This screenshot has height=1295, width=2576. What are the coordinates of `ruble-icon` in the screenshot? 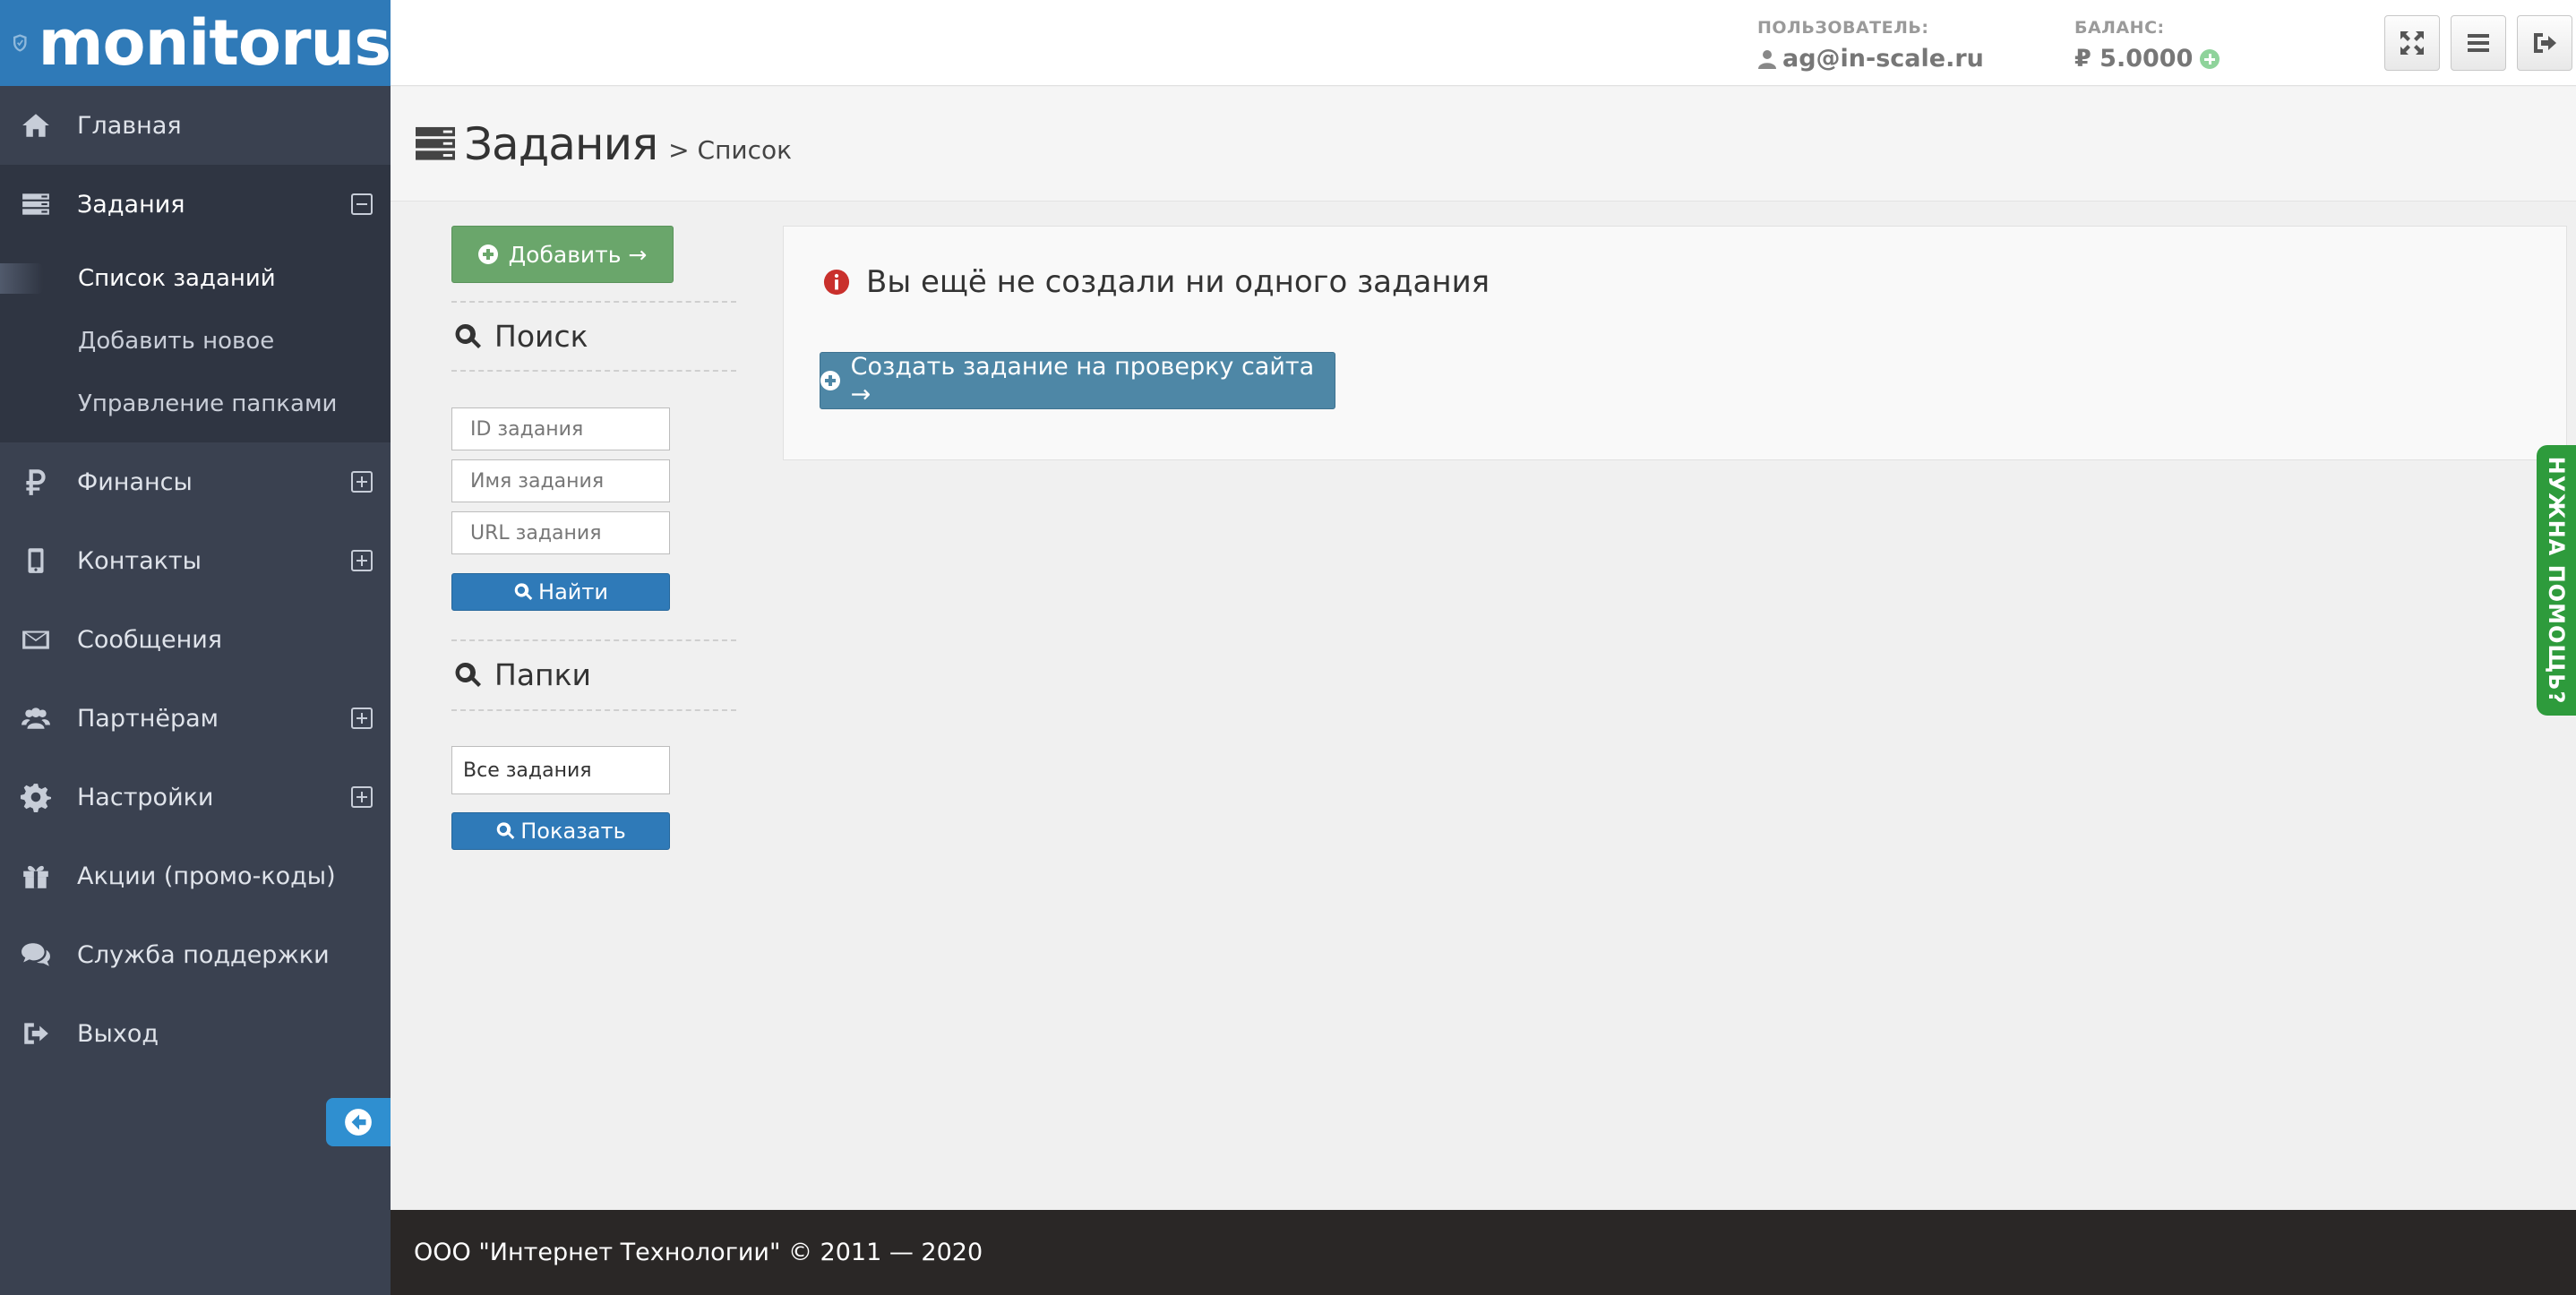 It's located at (36, 482).